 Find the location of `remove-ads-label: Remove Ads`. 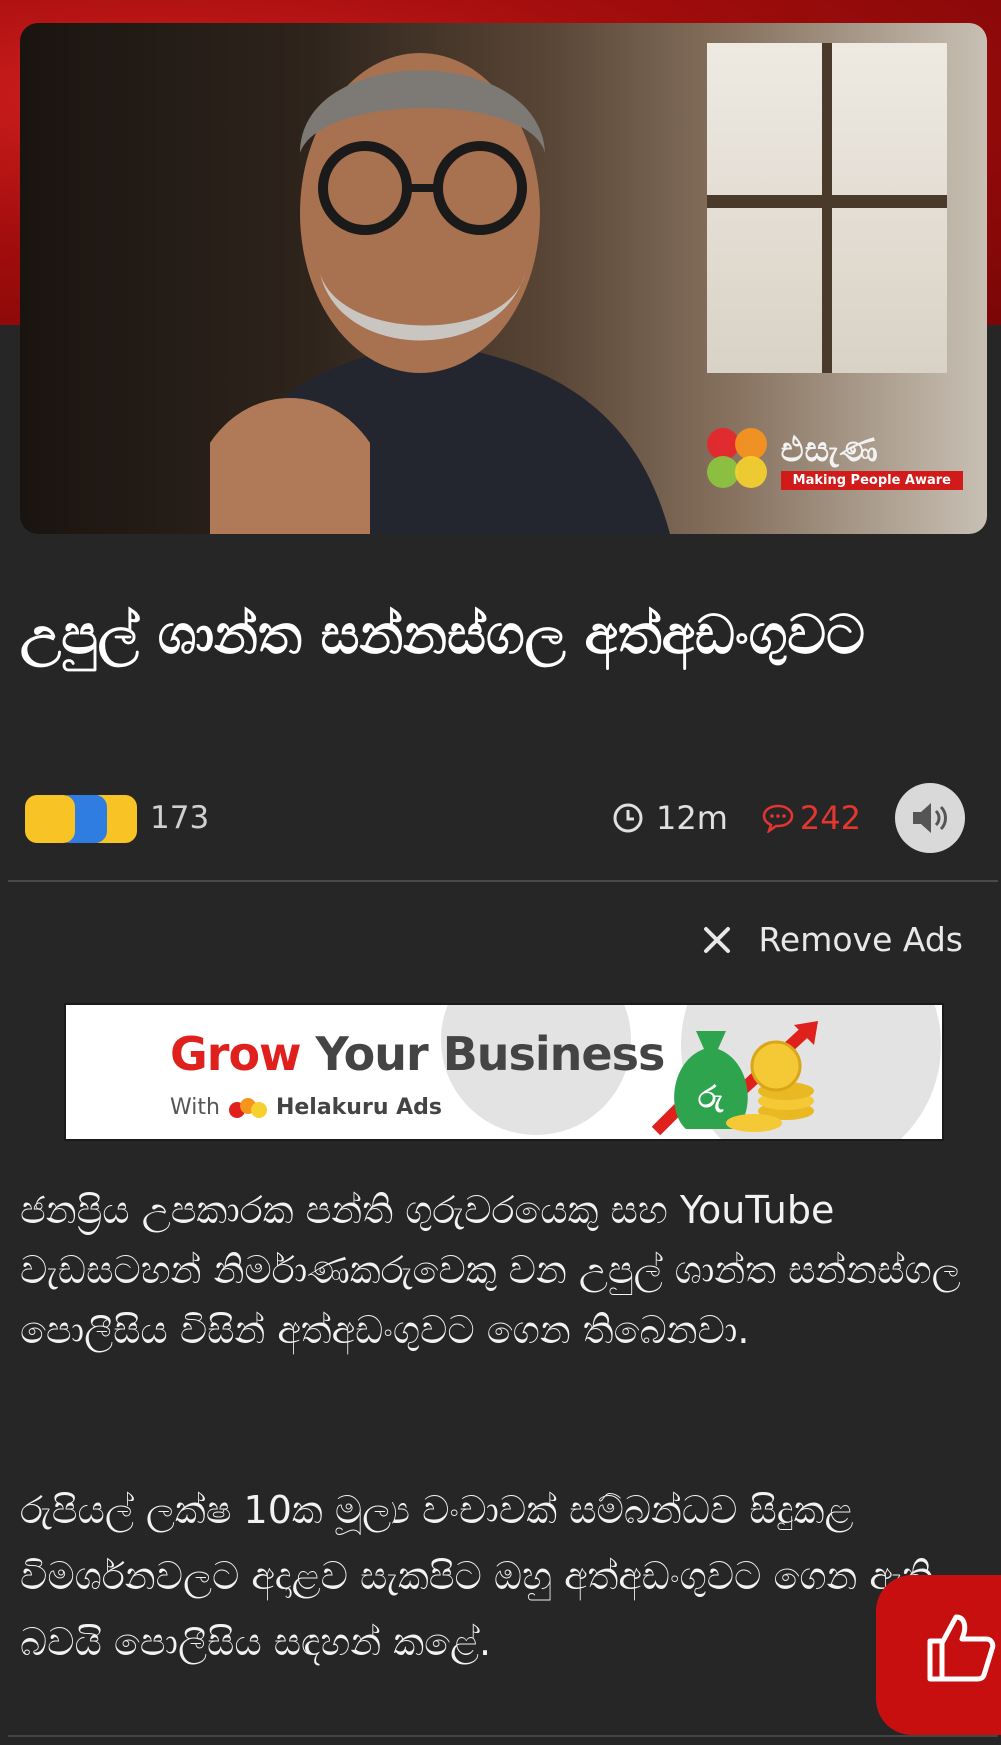

remove-ads-label: Remove Ads is located at coordinates (860, 939).